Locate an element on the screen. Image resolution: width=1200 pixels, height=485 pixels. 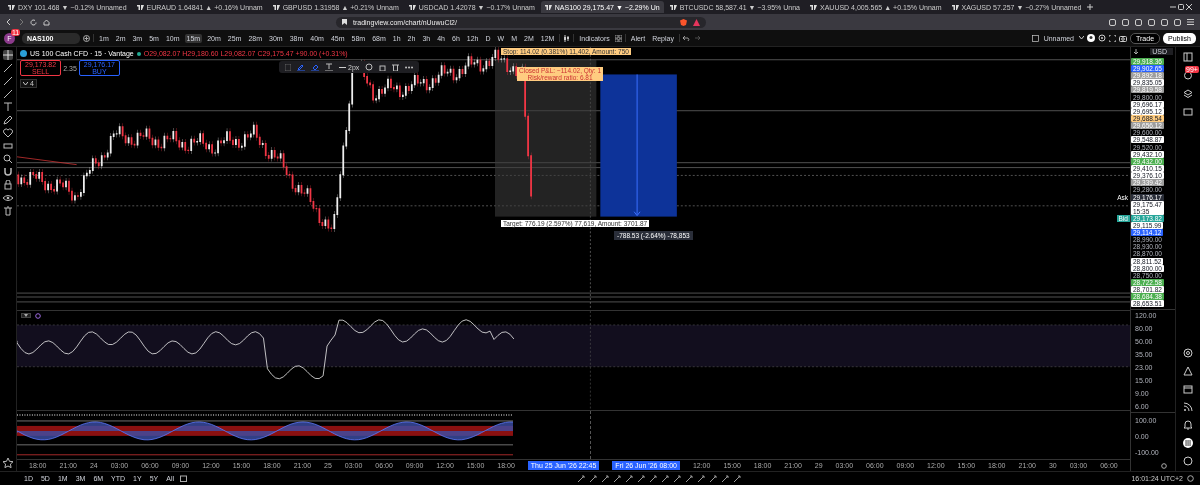
menu-icon is located at coordinates (1190, 22).